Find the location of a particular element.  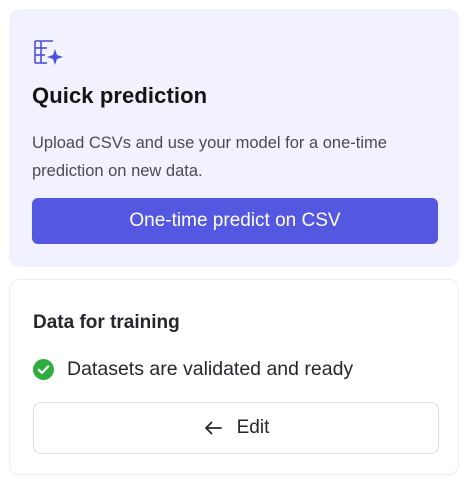

edit-button-label: Edit is located at coordinates (253, 427).